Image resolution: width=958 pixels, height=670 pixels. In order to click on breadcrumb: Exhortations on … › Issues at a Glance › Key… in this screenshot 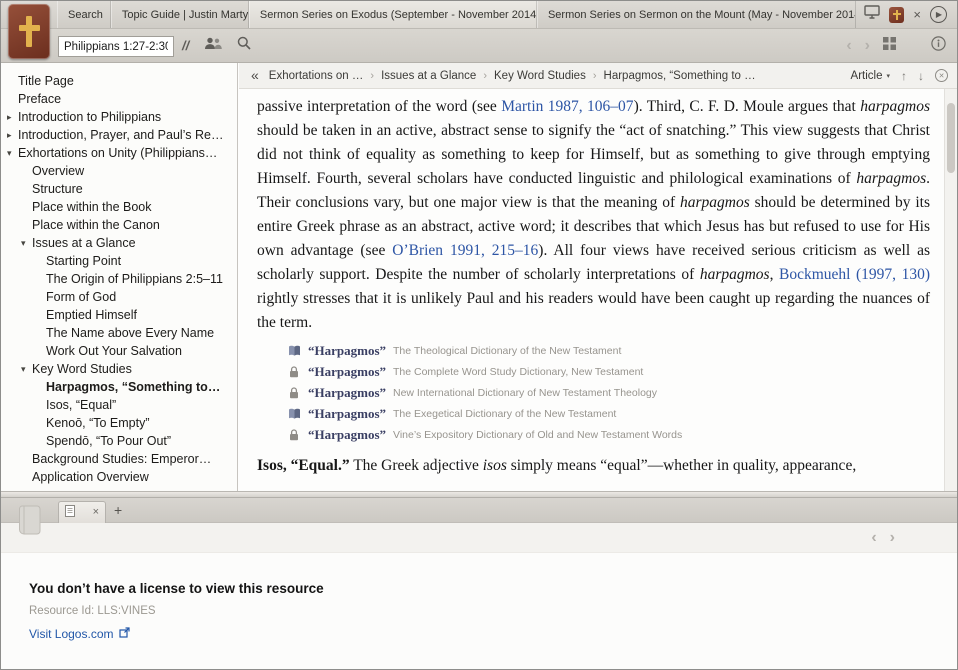, I will do `click(555, 76)`.